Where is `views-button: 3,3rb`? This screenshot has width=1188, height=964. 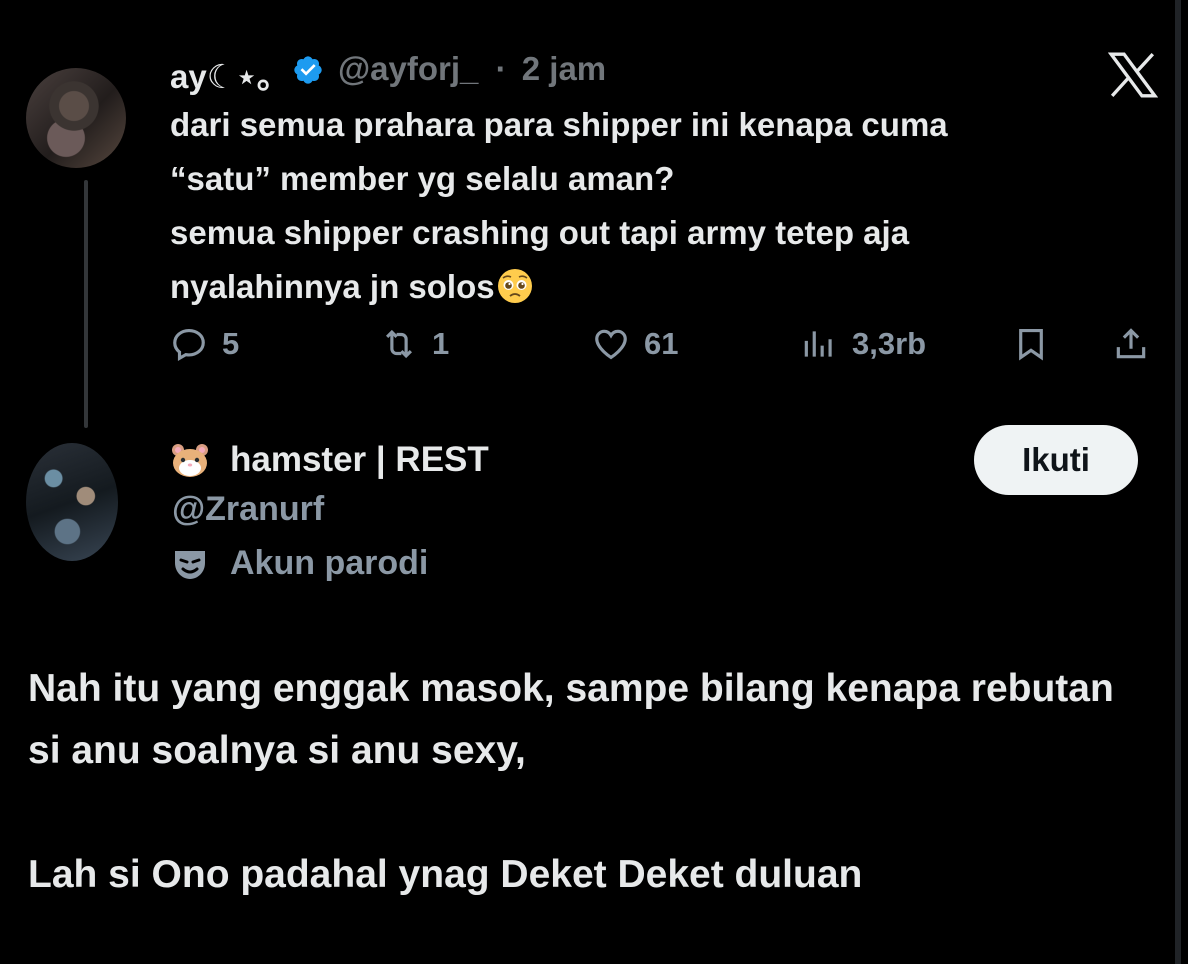 views-button: 3,3rb is located at coordinates (863, 344).